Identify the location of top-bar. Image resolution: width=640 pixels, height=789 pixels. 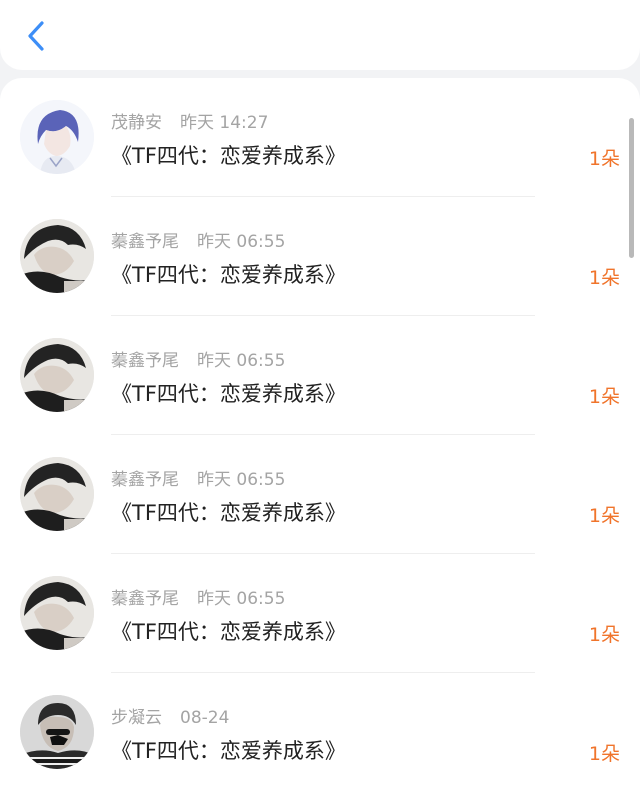
(320, 35).